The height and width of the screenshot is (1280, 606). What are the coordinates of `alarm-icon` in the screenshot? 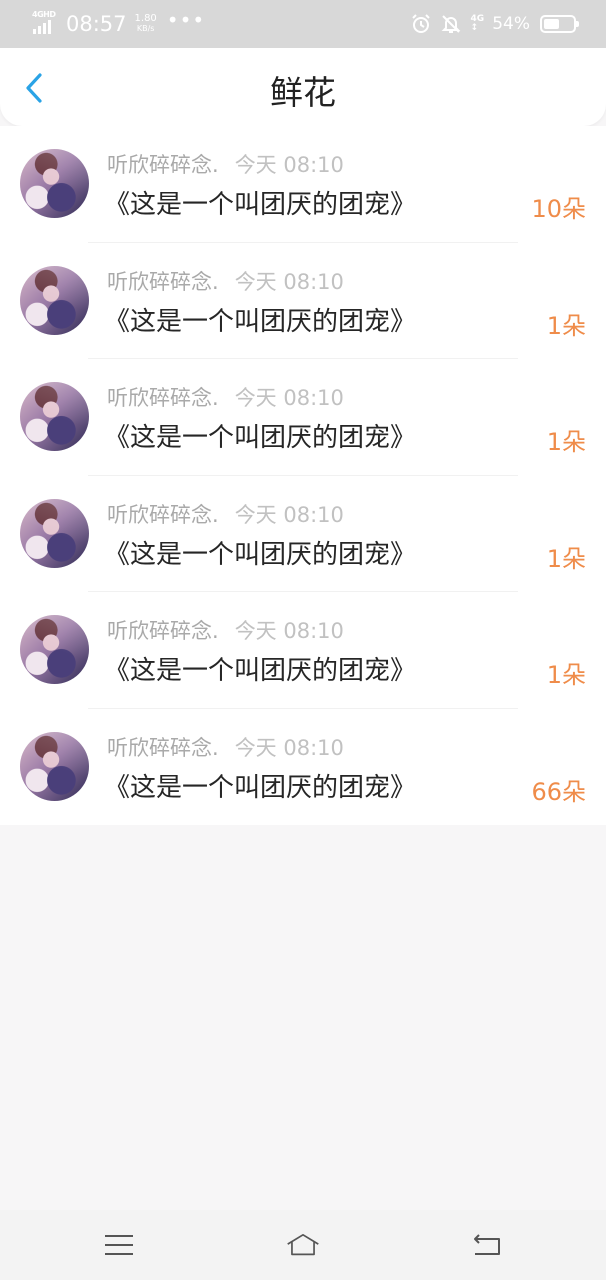 It's located at (421, 24).